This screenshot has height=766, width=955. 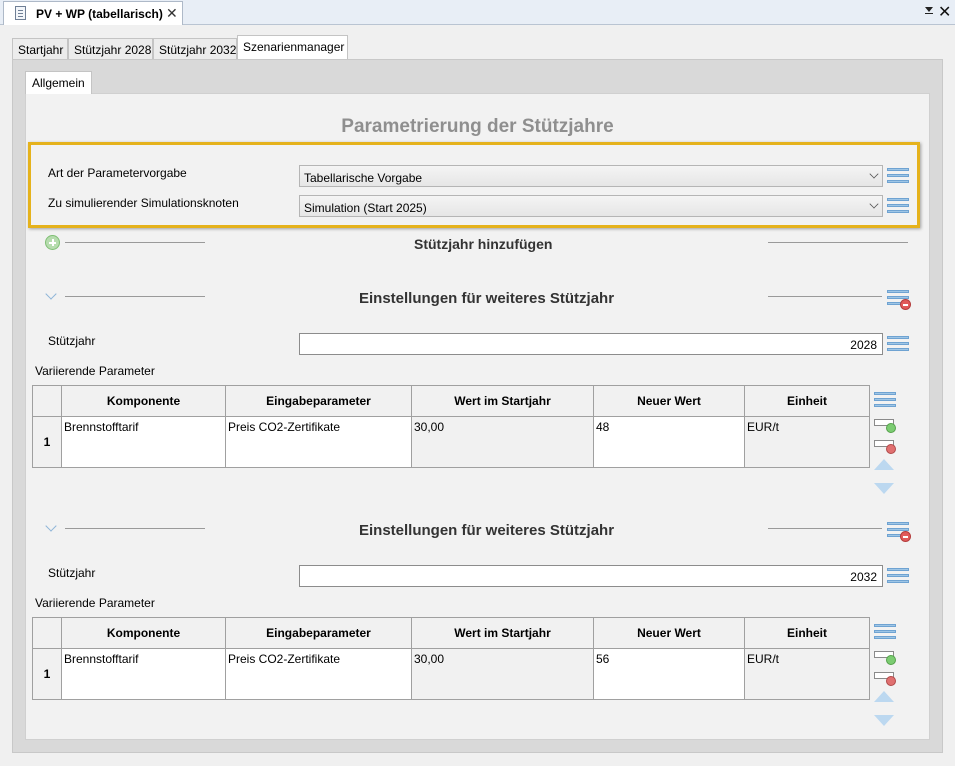 What do you see at coordinates (477, 126) in the screenshot?
I see `page-title: Parametrierung der Stützjahre` at bounding box center [477, 126].